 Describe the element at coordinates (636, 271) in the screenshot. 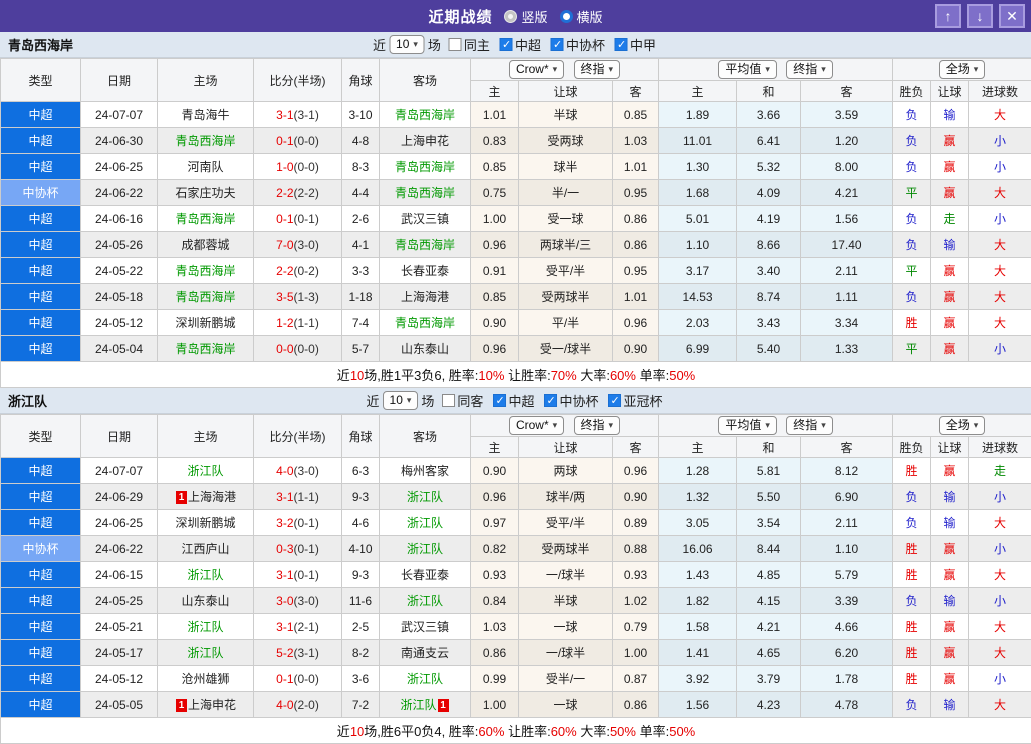

I see `crow-away-odds-cell: 0.95` at that location.